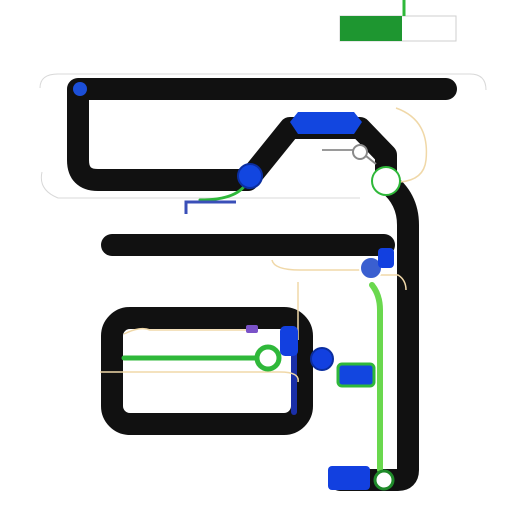 The image size is (512, 512). Describe the element at coordinates (371, 28) in the screenshot. I see `top-right-card-green` at that location.